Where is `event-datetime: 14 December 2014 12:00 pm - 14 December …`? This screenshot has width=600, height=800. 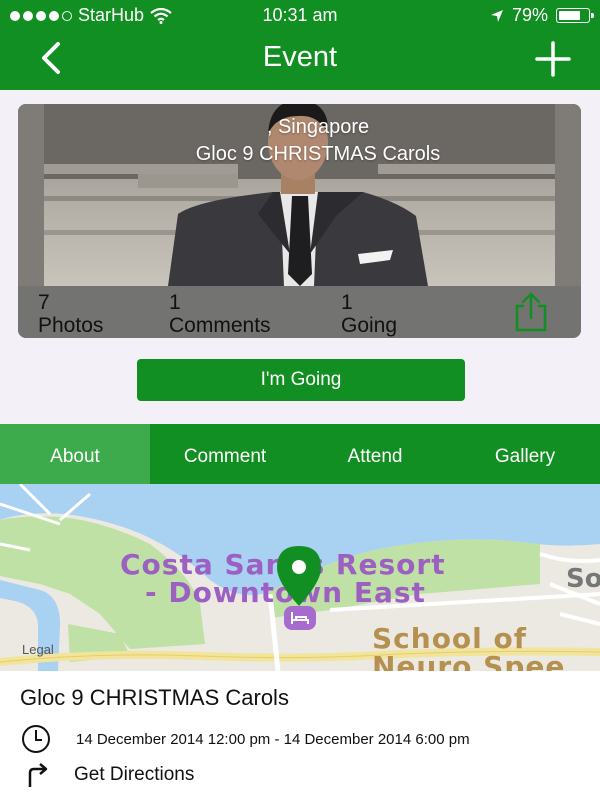 event-datetime: 14 December 2014 12:00 pm - 14 December … is located at coordinates (273, 739).